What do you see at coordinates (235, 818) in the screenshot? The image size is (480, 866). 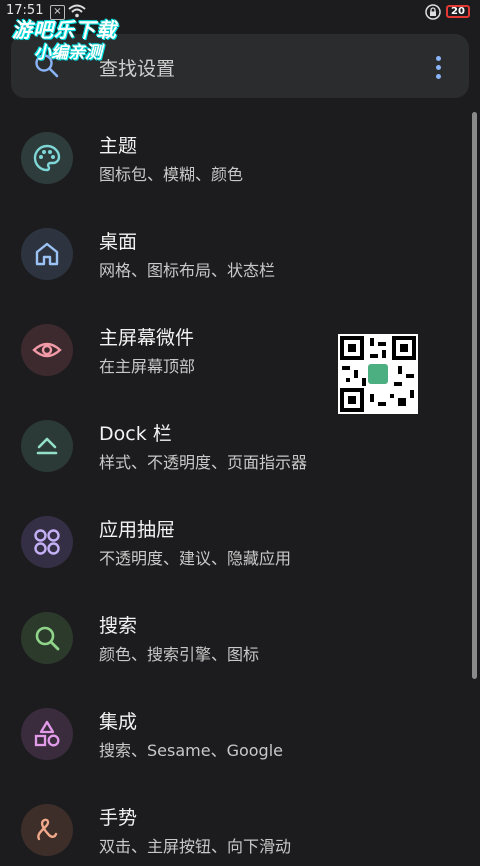 I see `settings-item-gestures: 手势 双击、主屏按钮、向下滑动` at bounding box center [235, 818].